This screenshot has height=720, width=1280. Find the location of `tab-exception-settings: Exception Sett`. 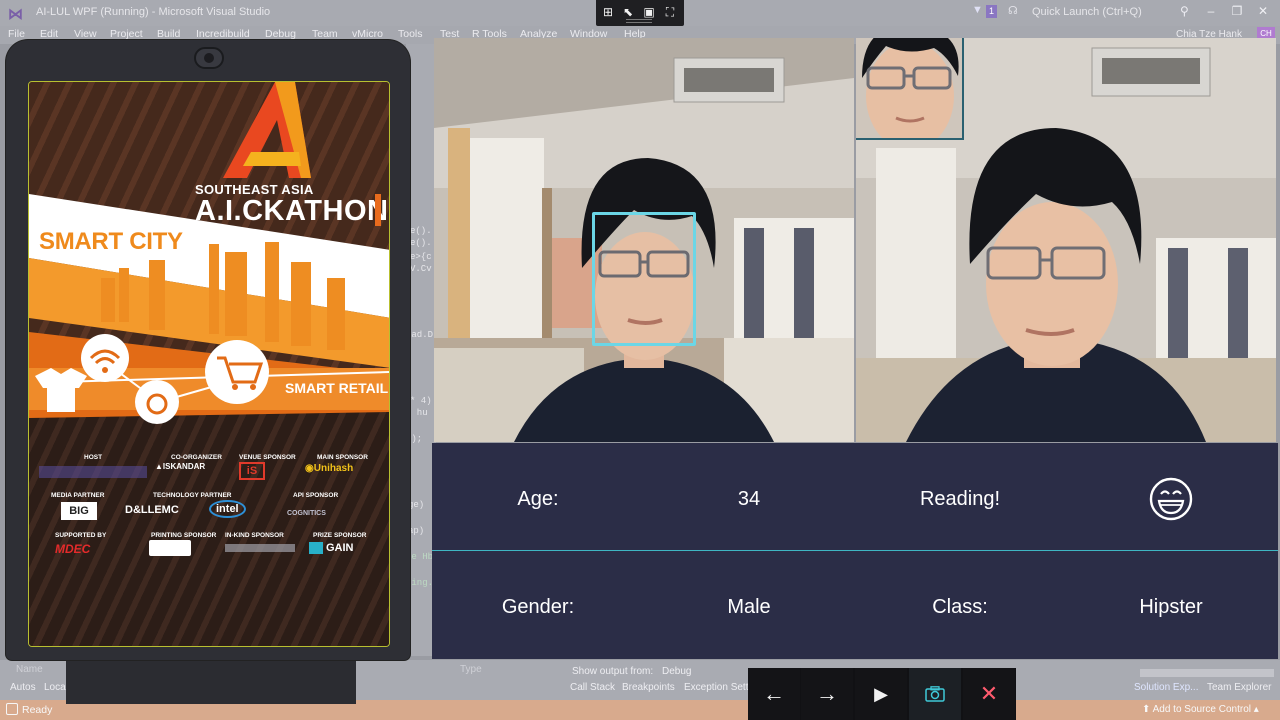

tab-exception-settings: Exception Sett is located at coordinates (716, 687).